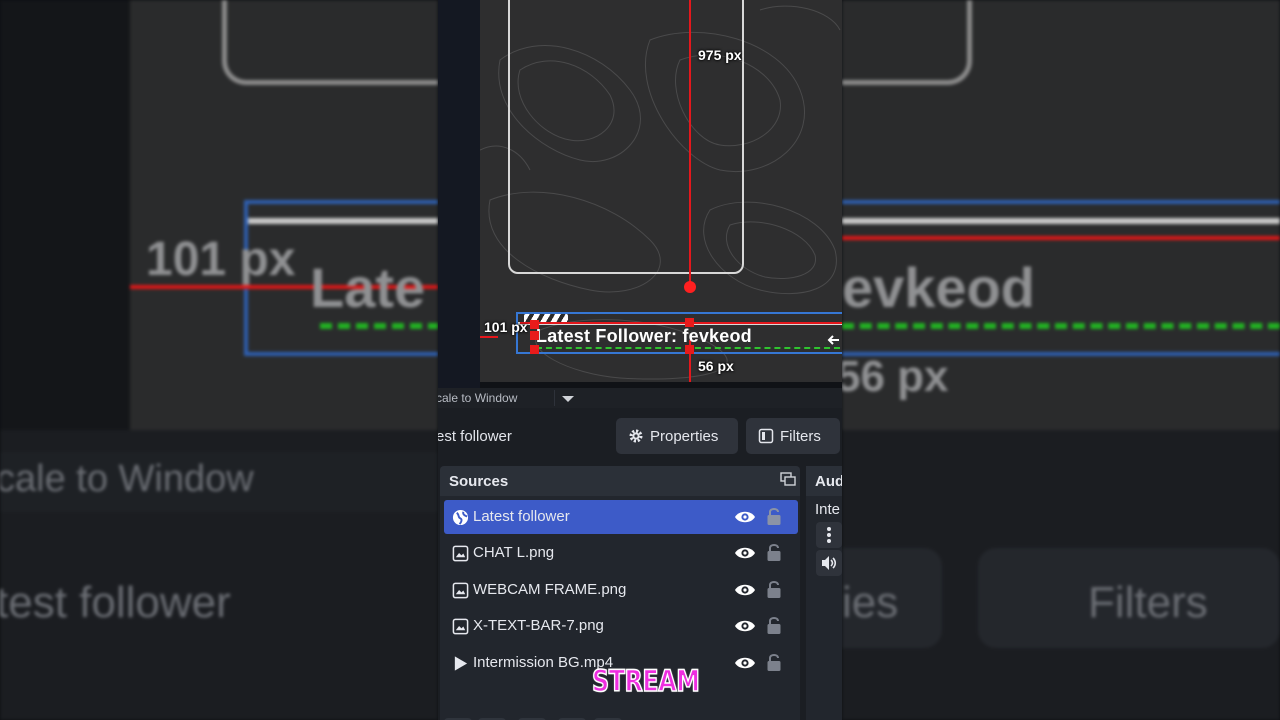  I want to click on audio-mixer-dock: Audi Inte, so click(824, 593).